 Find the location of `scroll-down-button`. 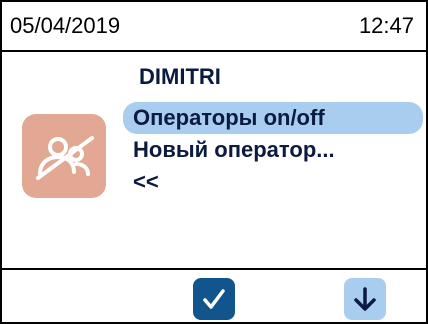

scroll-down-button is located at coordinates (365, 299).